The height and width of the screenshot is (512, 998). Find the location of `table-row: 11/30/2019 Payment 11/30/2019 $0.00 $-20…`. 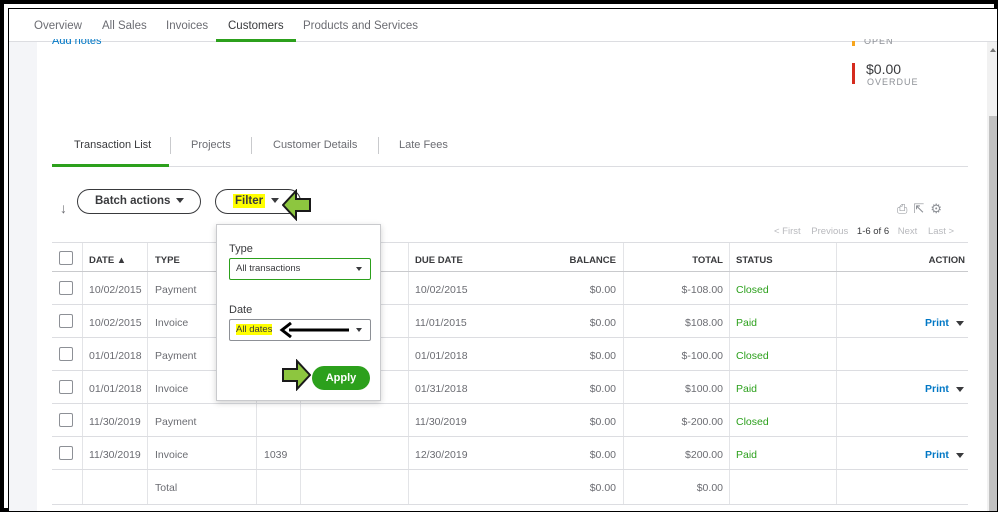

table-row: 11/30/2019 Payment 11/30/2019 $0.00 $-20… is located at coordinates (510, 420).